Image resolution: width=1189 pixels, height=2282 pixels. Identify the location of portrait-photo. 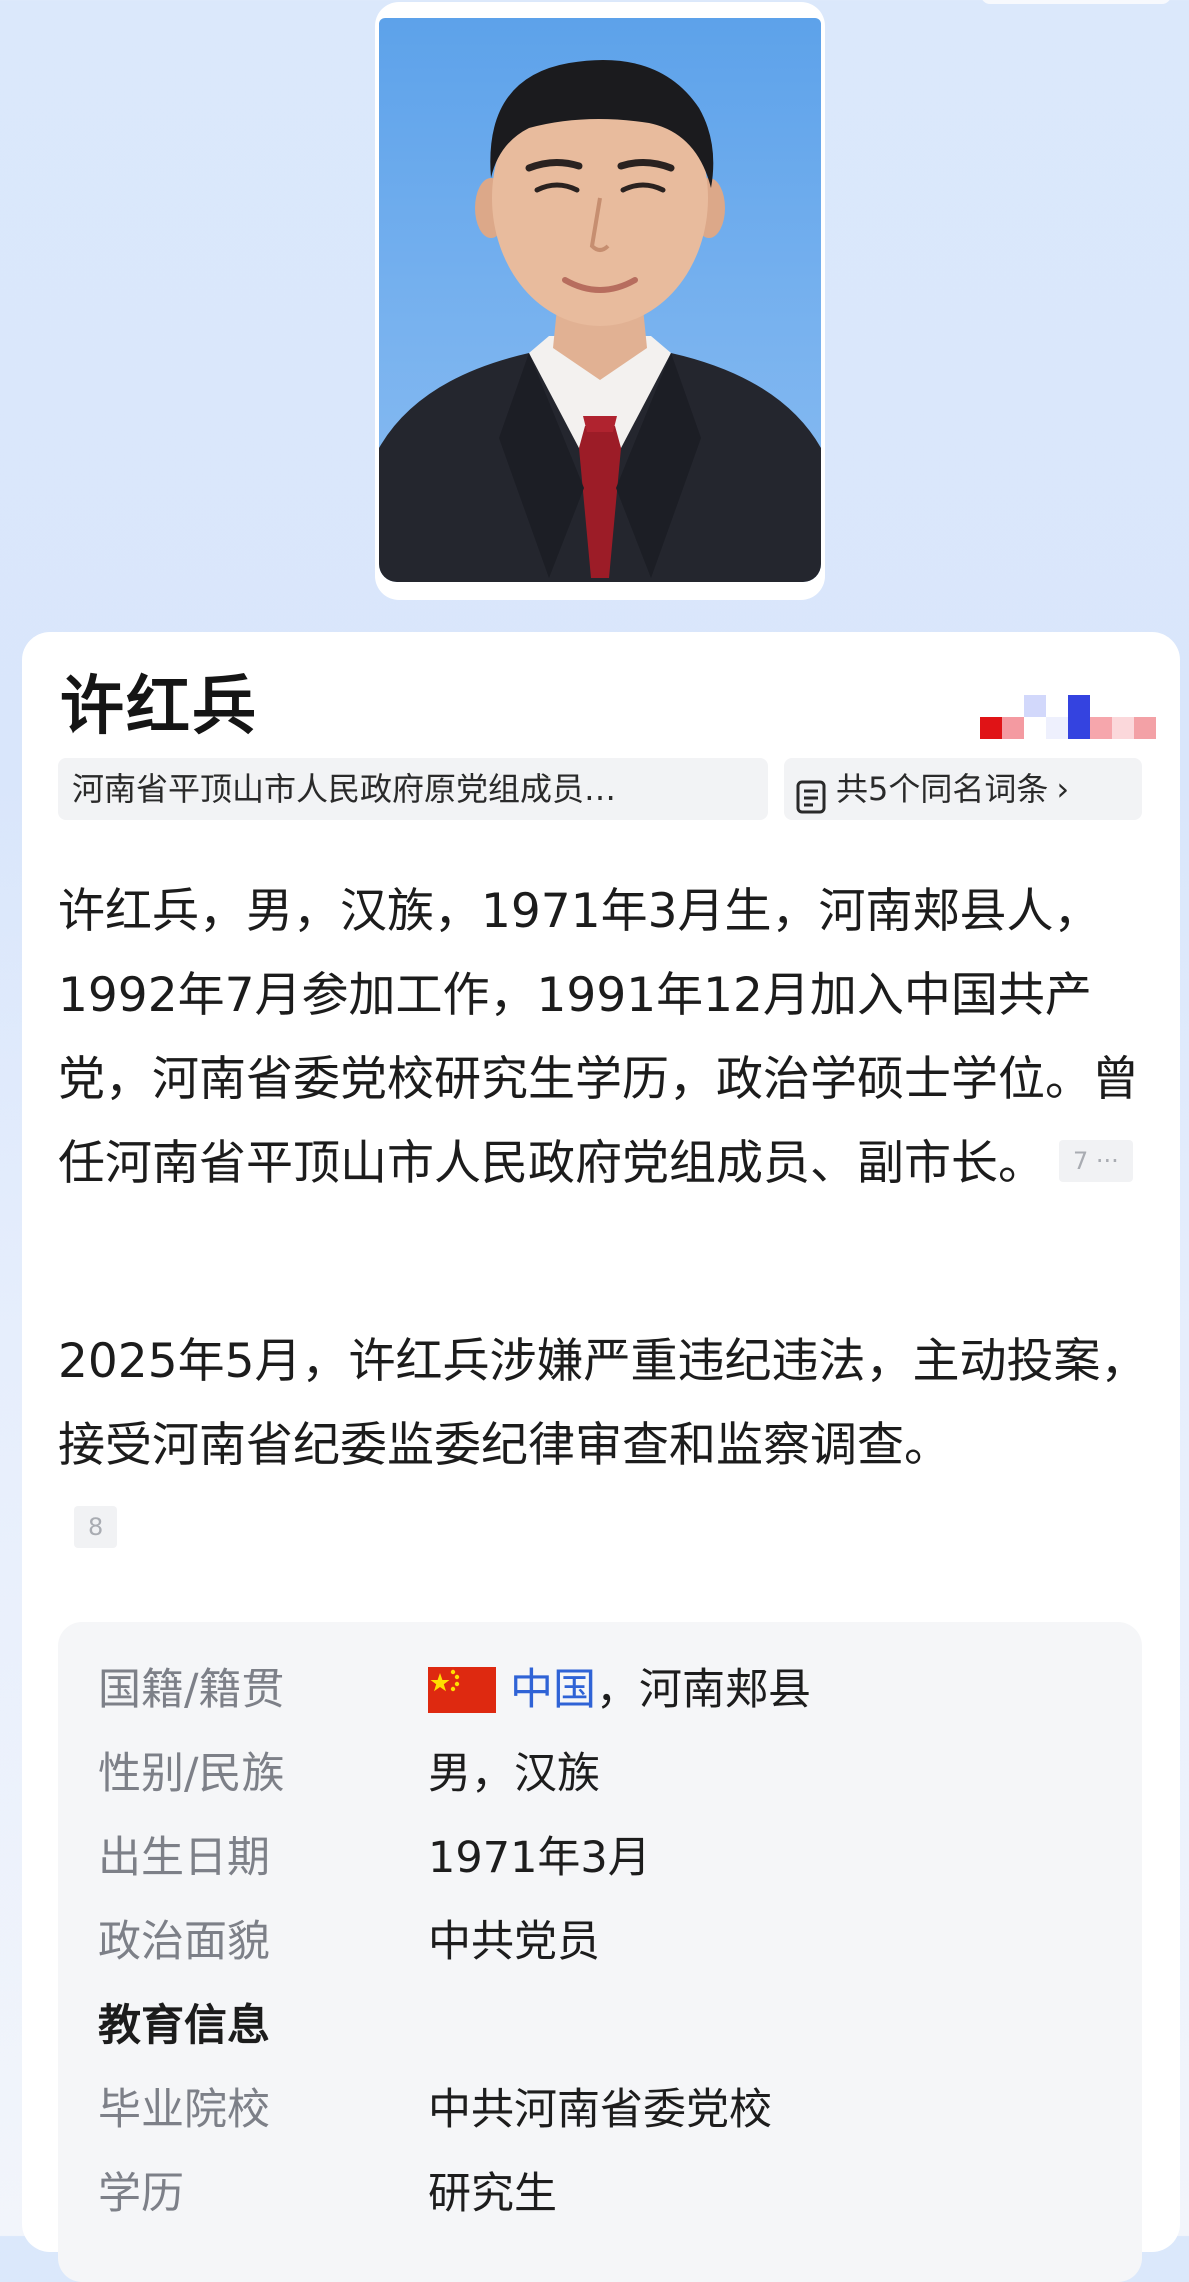
(600, 300).